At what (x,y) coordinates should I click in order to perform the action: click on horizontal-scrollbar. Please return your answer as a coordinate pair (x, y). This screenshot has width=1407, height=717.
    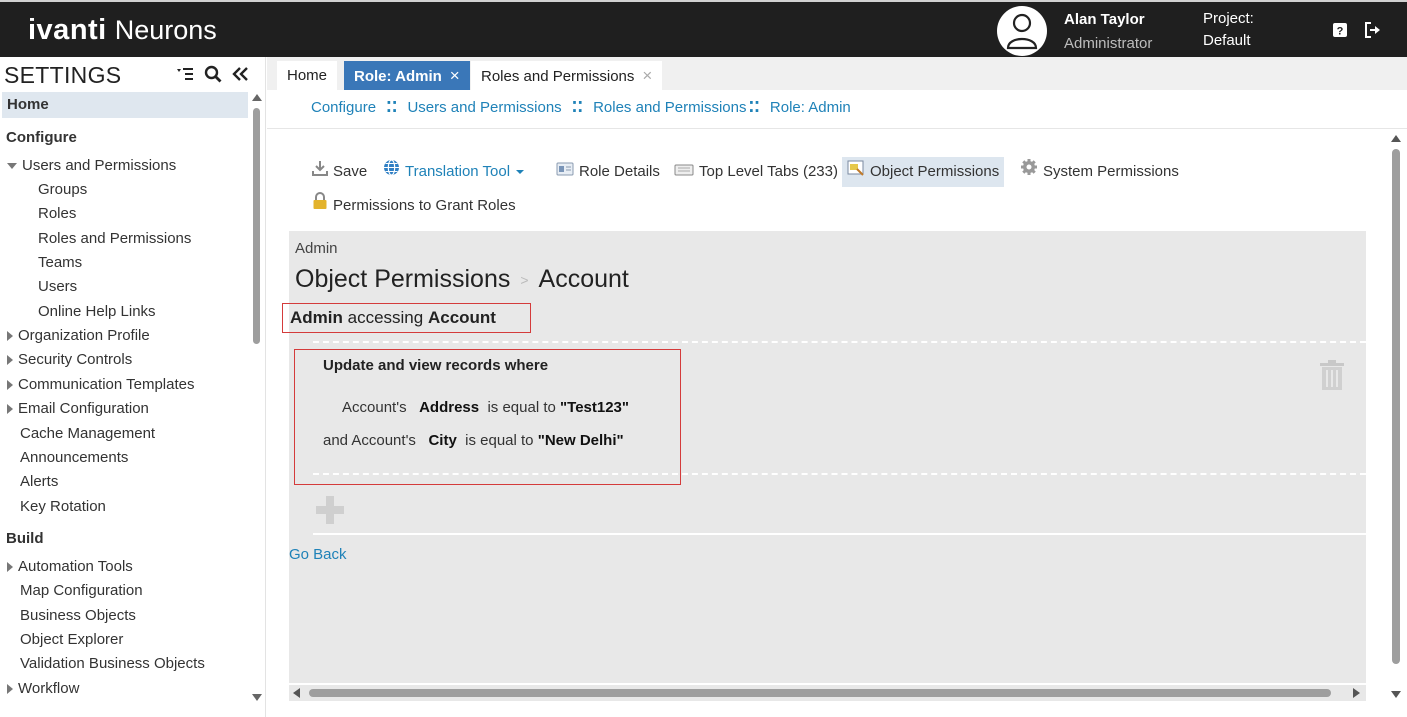
    Looking at the image, I should click on (827, 693).